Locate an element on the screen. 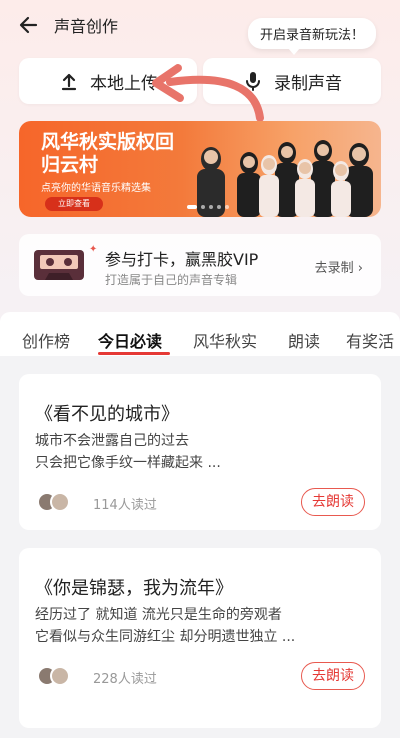 The image size is (400, 738). tab-creation-chart: 创作榜 is located at coordinates (46, 340).